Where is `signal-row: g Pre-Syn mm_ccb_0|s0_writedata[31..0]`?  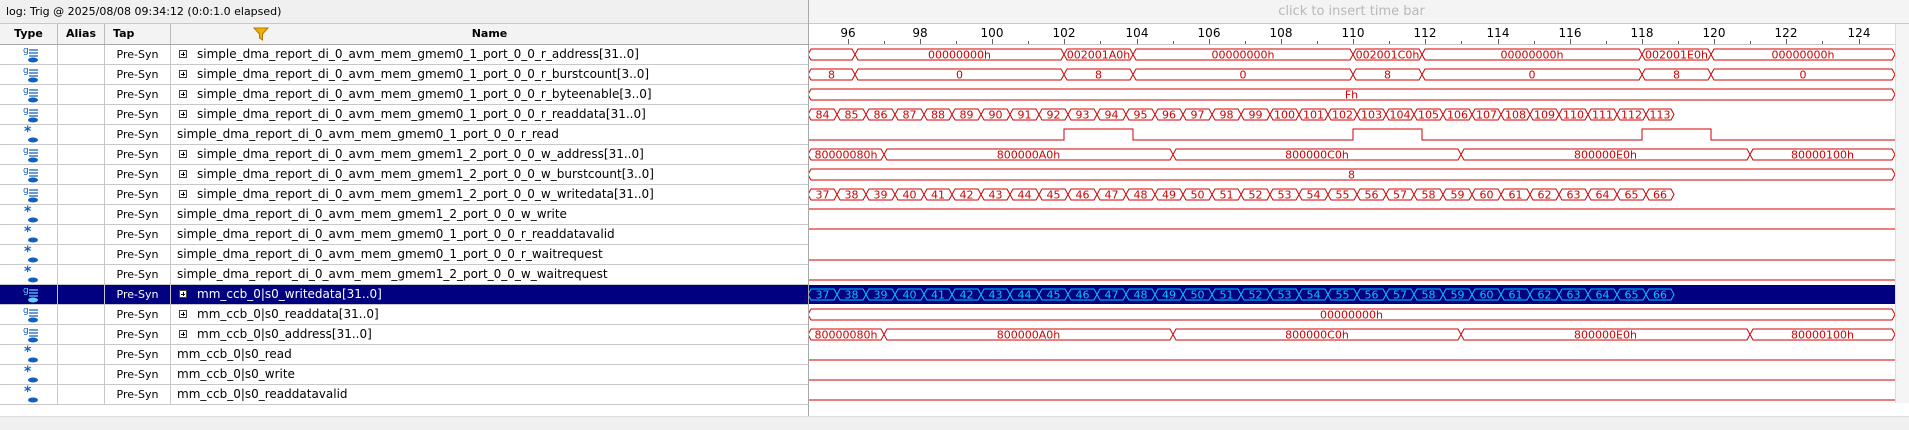
signal-row: g Pre-Syn mm_ccb_0|s0_writedata[31..0] is located at coordinates (404, 295).